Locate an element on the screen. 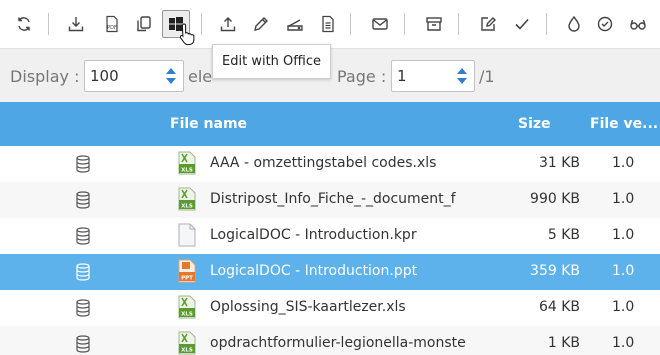  file-type-text: PPT is located at coordinates (187, 279).